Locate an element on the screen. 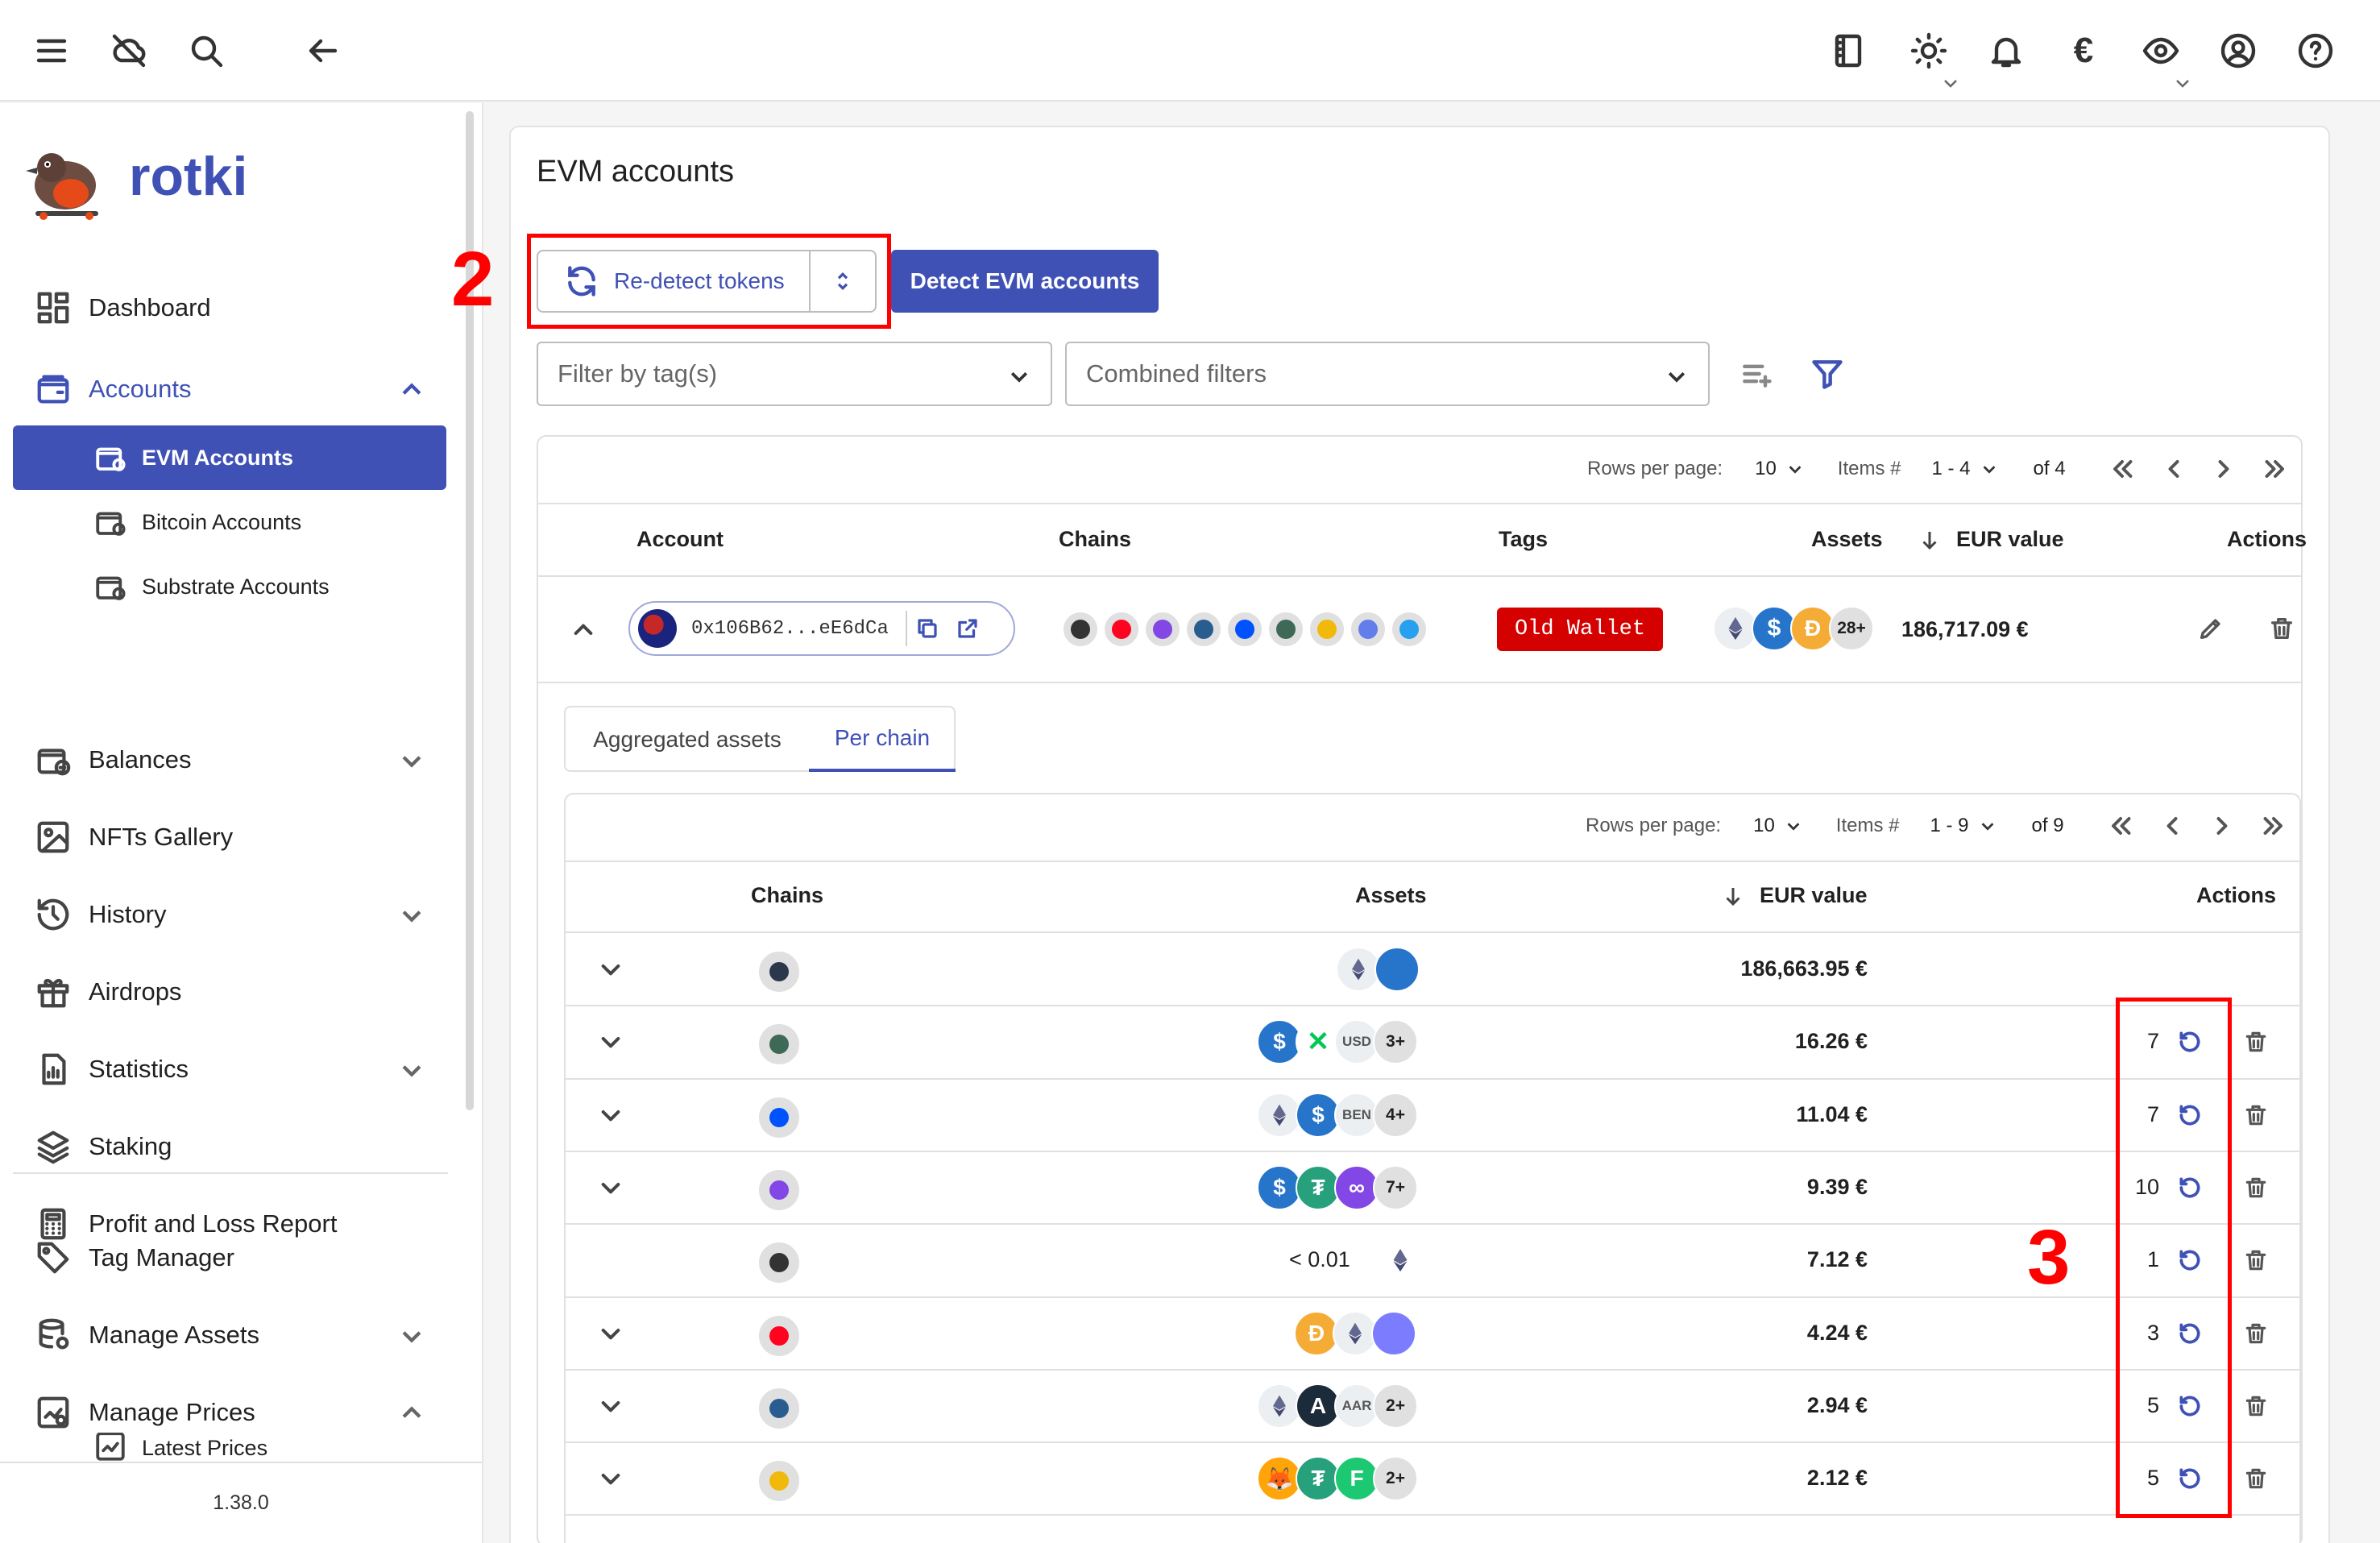  combined-filters-select: Combined filters is located at coordinates (1387, 374).